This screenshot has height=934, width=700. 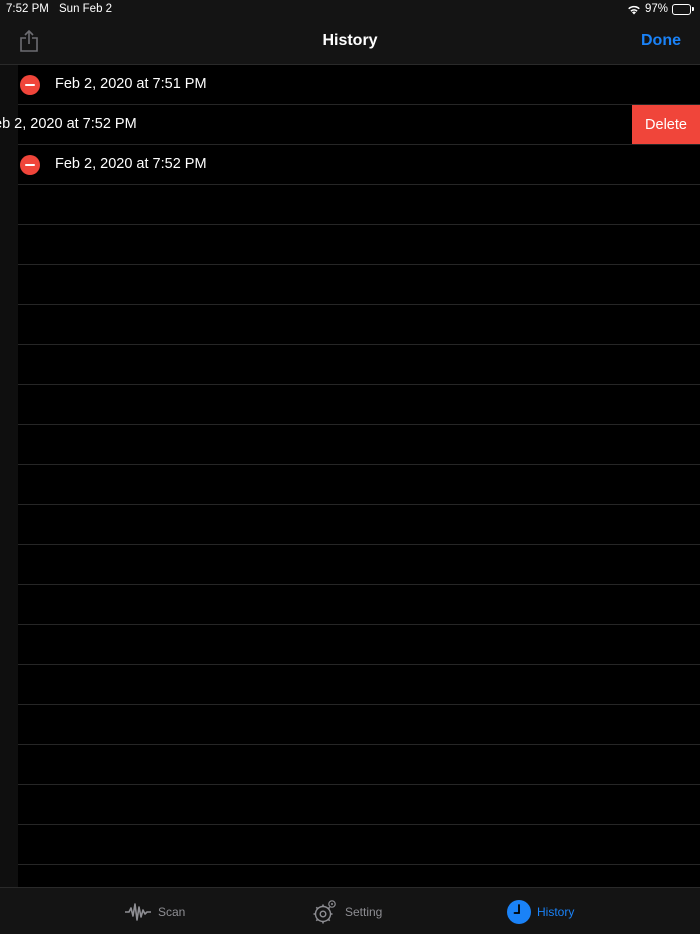 What do you see at coordinates (666, 125) in the screenshot?
I see `swipe-delete-button: Delete` at bounding box center [666, 125].